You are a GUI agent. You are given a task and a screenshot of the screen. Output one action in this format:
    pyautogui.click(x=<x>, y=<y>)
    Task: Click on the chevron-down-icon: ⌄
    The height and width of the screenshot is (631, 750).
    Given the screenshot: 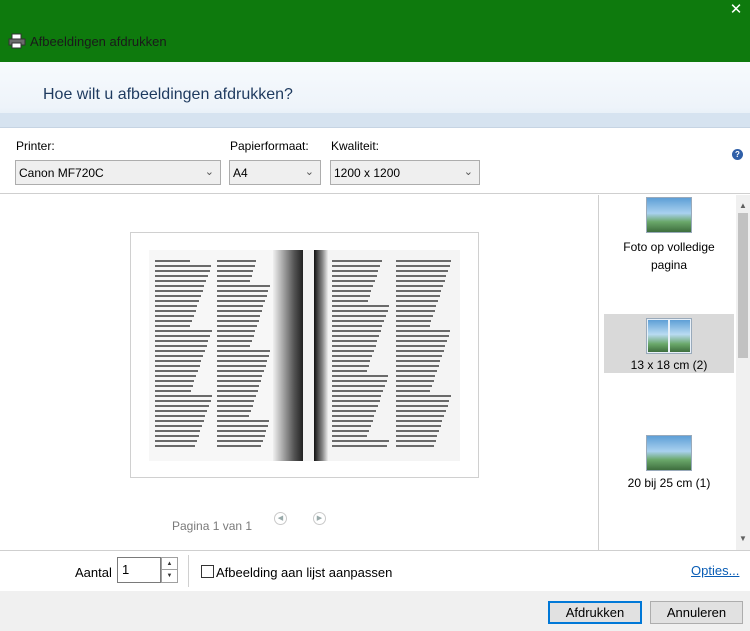 What is the action you would take?
    pyautogui.click(x=309, y=172)
    